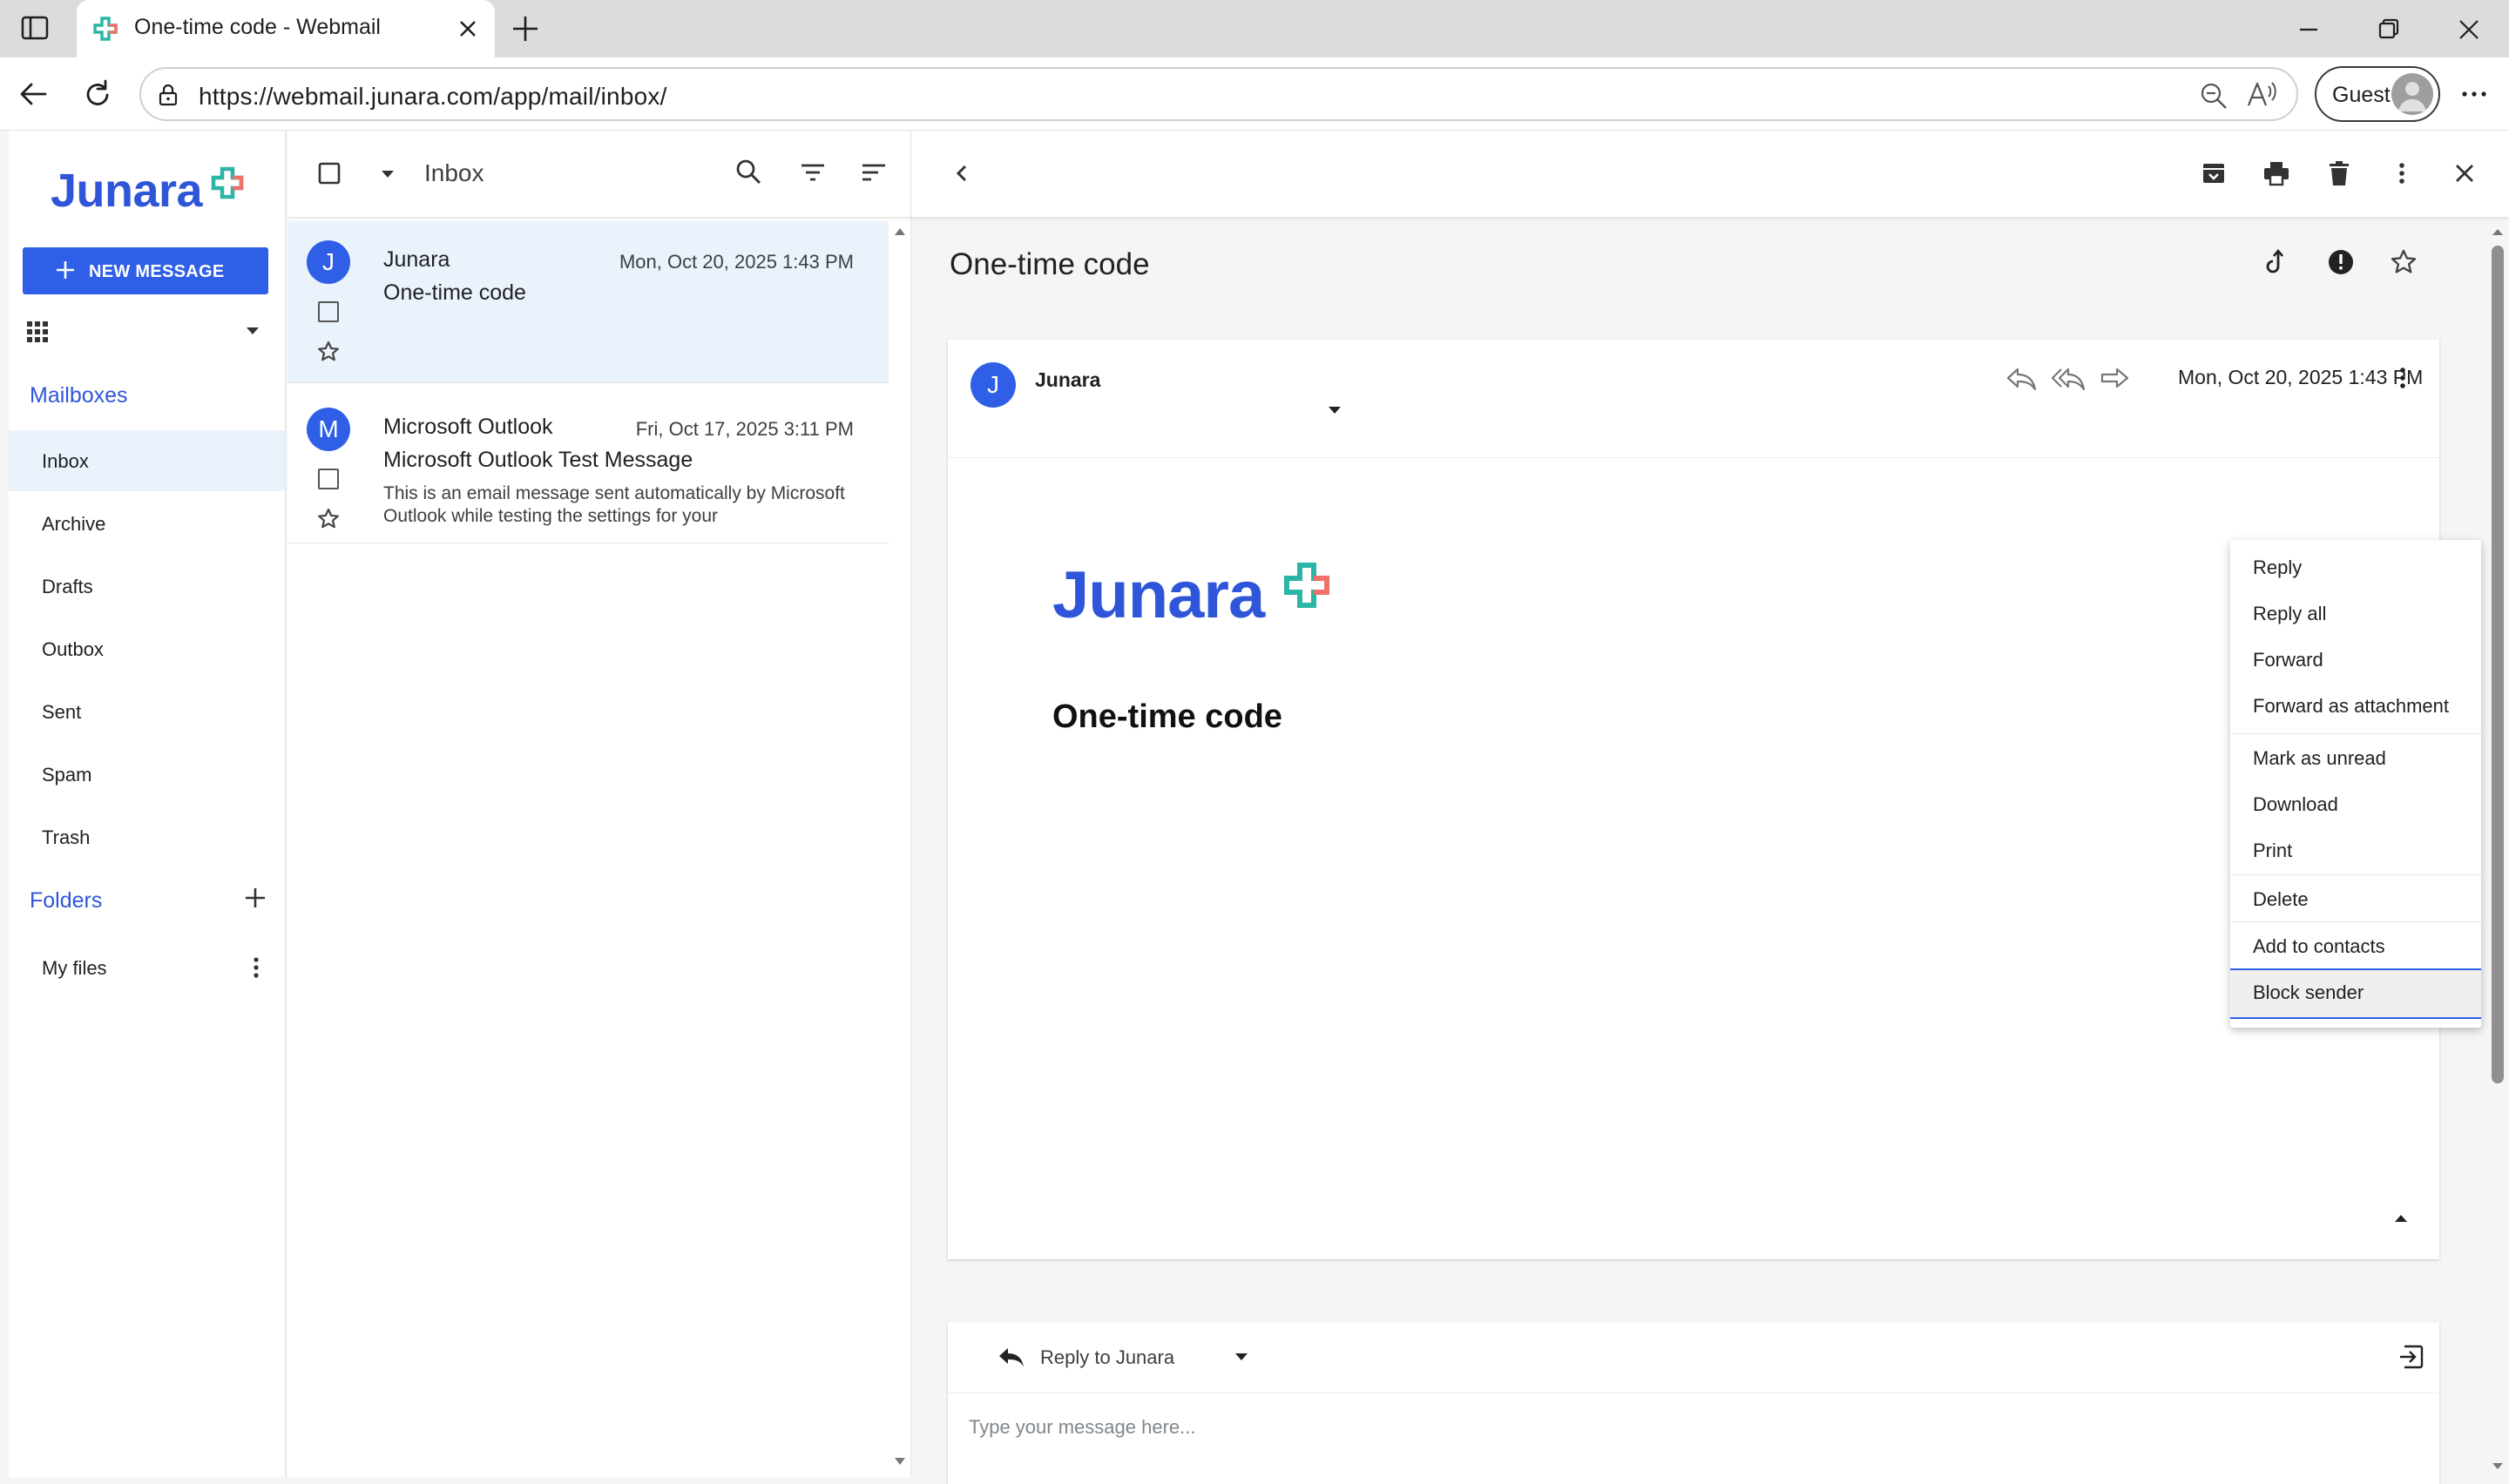  I want to click on read-aloud-icon, so click(2262, 95).